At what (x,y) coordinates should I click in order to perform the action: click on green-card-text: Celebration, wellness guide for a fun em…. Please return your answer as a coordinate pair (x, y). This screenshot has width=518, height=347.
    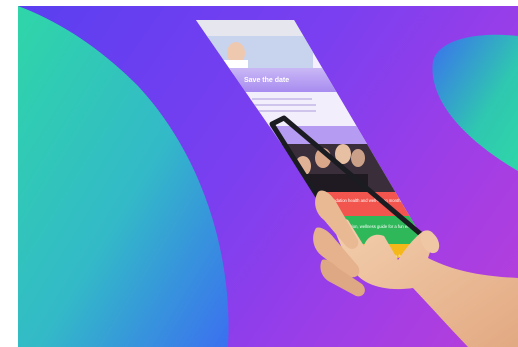
    Looking at the image, I should click on (401, 226).